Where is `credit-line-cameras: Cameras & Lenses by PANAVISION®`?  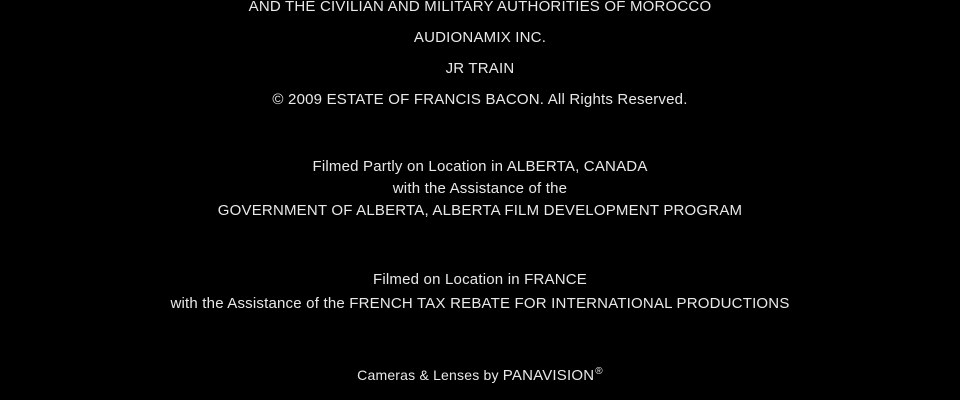 credit-line-cameras: Cameras & Lenses by PANAVISION® is located at coordinates (480, 374).